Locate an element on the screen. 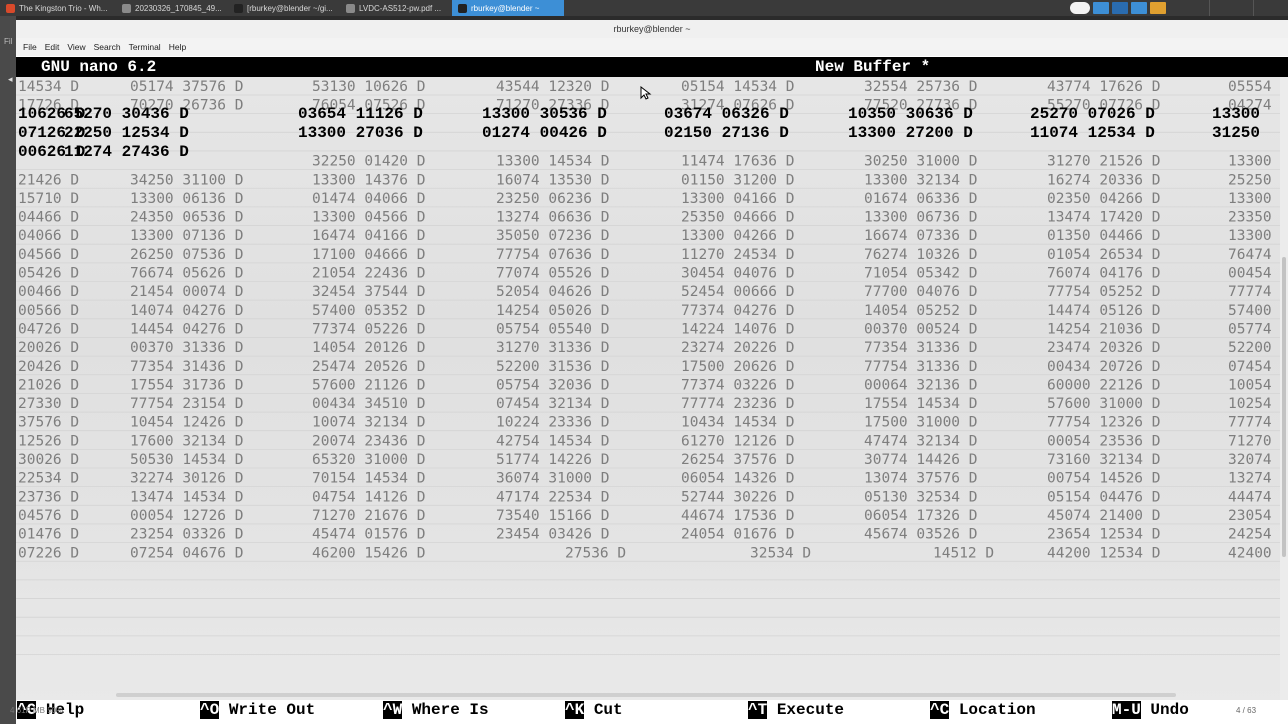 This screenshot has height=724, width=1288. scan-octal-cell: 05154 14534 D is located at coordinates (738, 87).